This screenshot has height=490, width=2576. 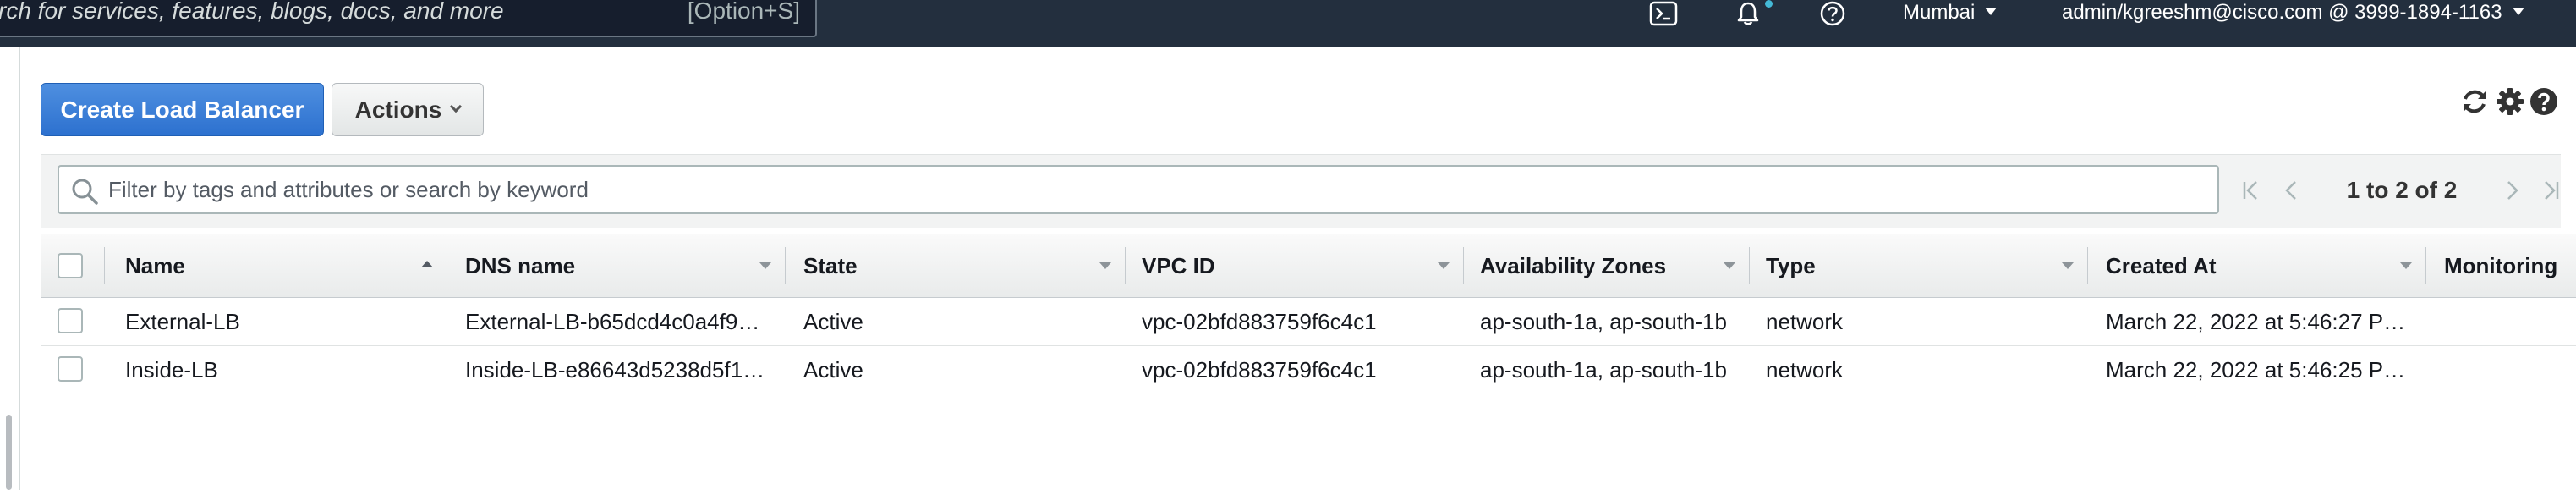 What do you see at coordinates (2550, 190) in the screenshot?
I see `last-page-icon` at bounding box center [2550, 190].